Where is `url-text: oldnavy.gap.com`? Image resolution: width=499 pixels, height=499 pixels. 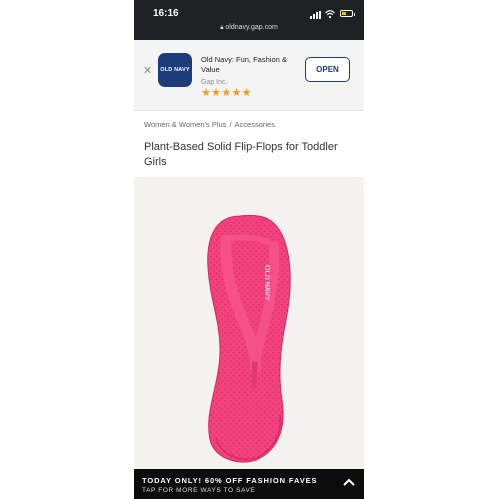 url-text: oldnavy.gap.com is located at coordinates (251, 27).